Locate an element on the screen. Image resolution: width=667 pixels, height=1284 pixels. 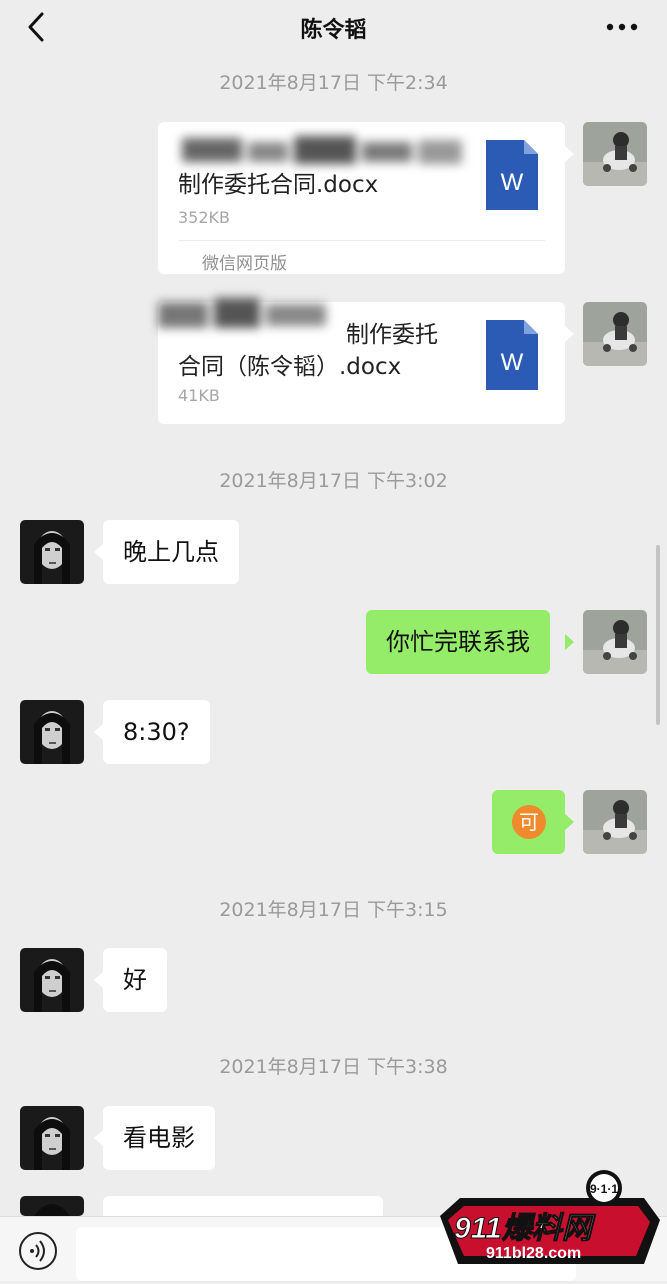
timestamp: 2021年8月17日 下午3:15 is located at coordinates (333, 910).